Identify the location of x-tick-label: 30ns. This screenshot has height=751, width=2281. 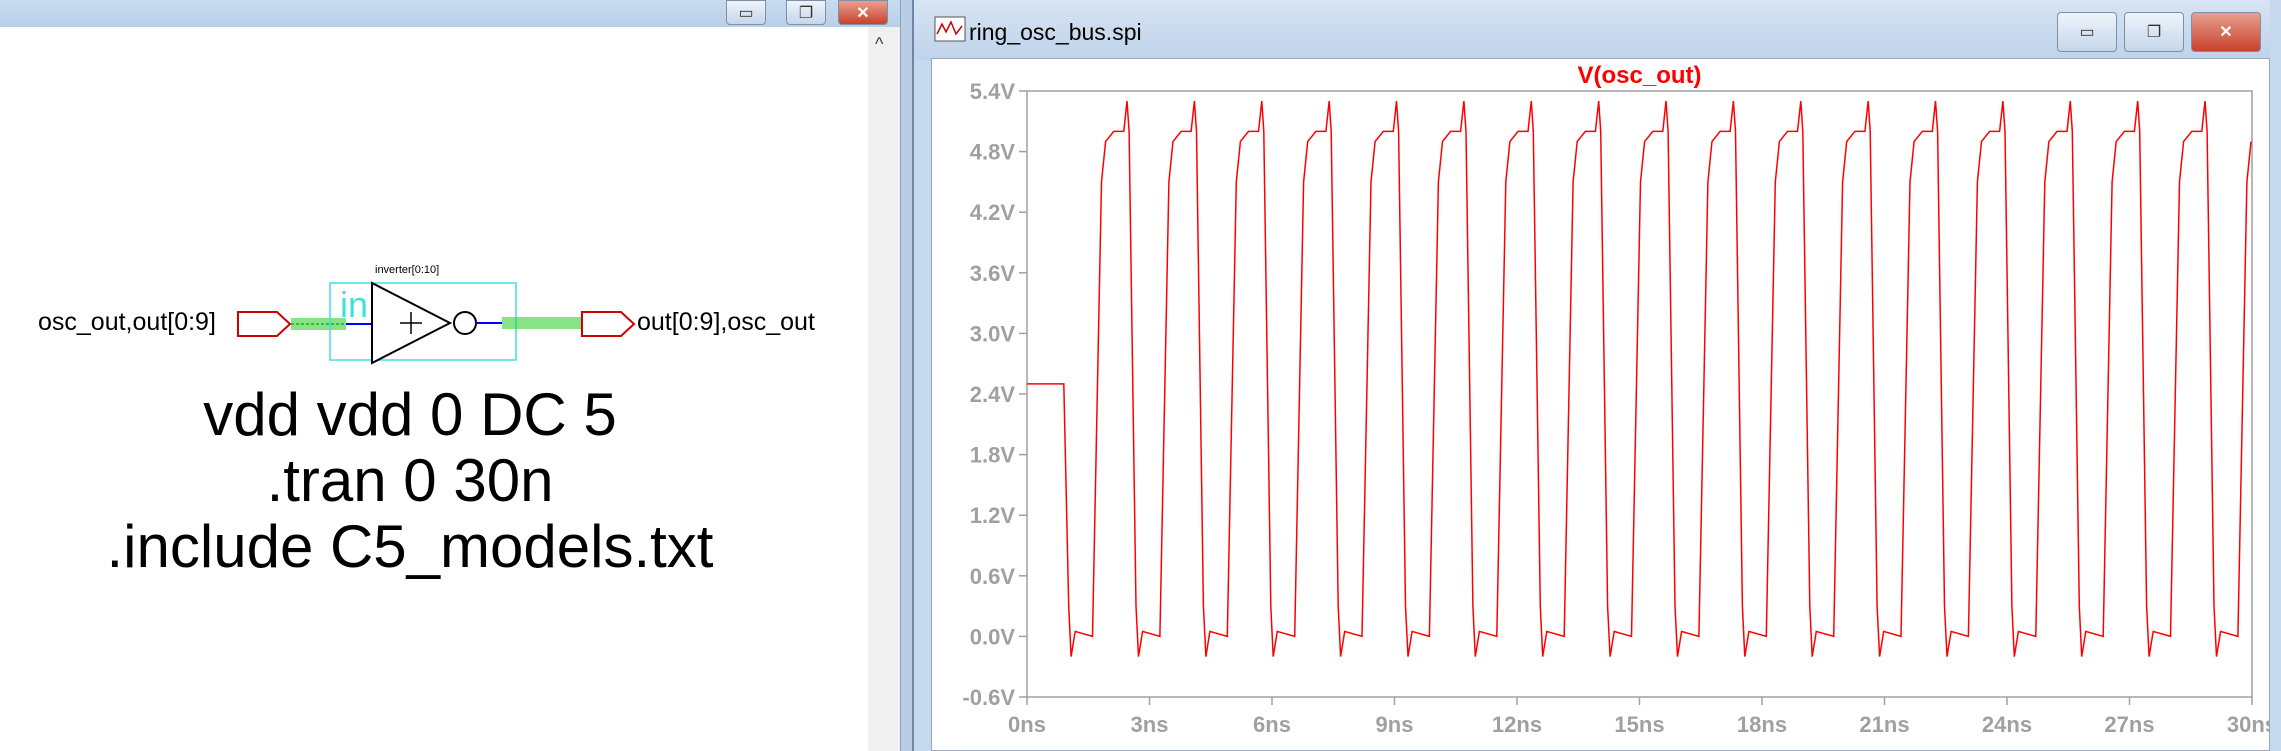
(2248, 724).